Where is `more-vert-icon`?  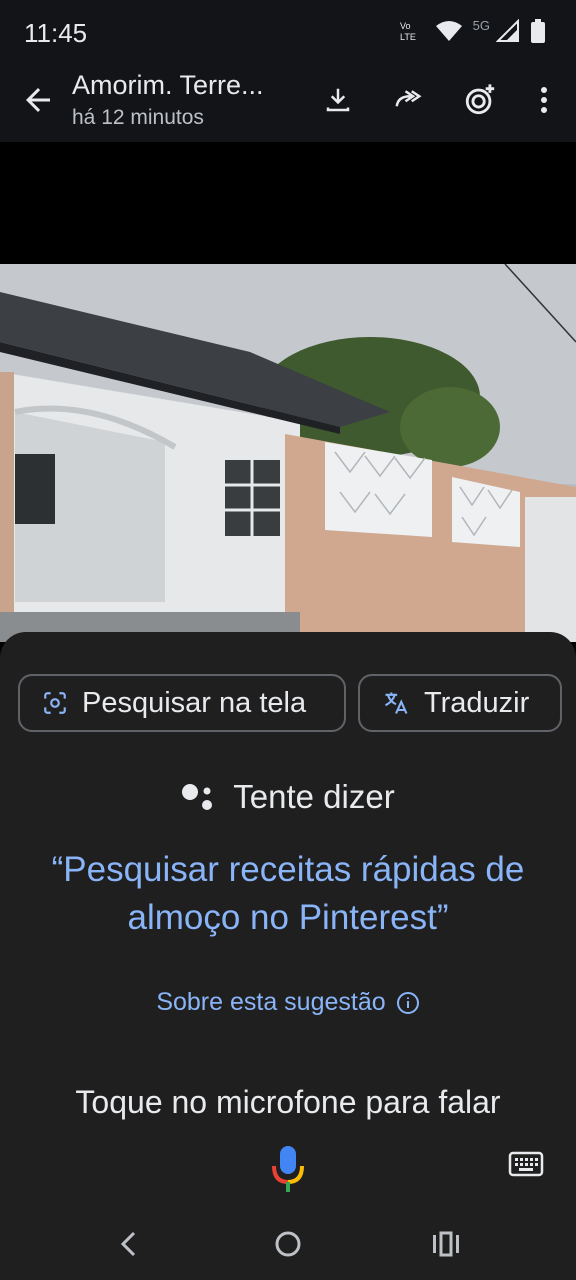
more-vert-icon is located at coordinates (544, 100).